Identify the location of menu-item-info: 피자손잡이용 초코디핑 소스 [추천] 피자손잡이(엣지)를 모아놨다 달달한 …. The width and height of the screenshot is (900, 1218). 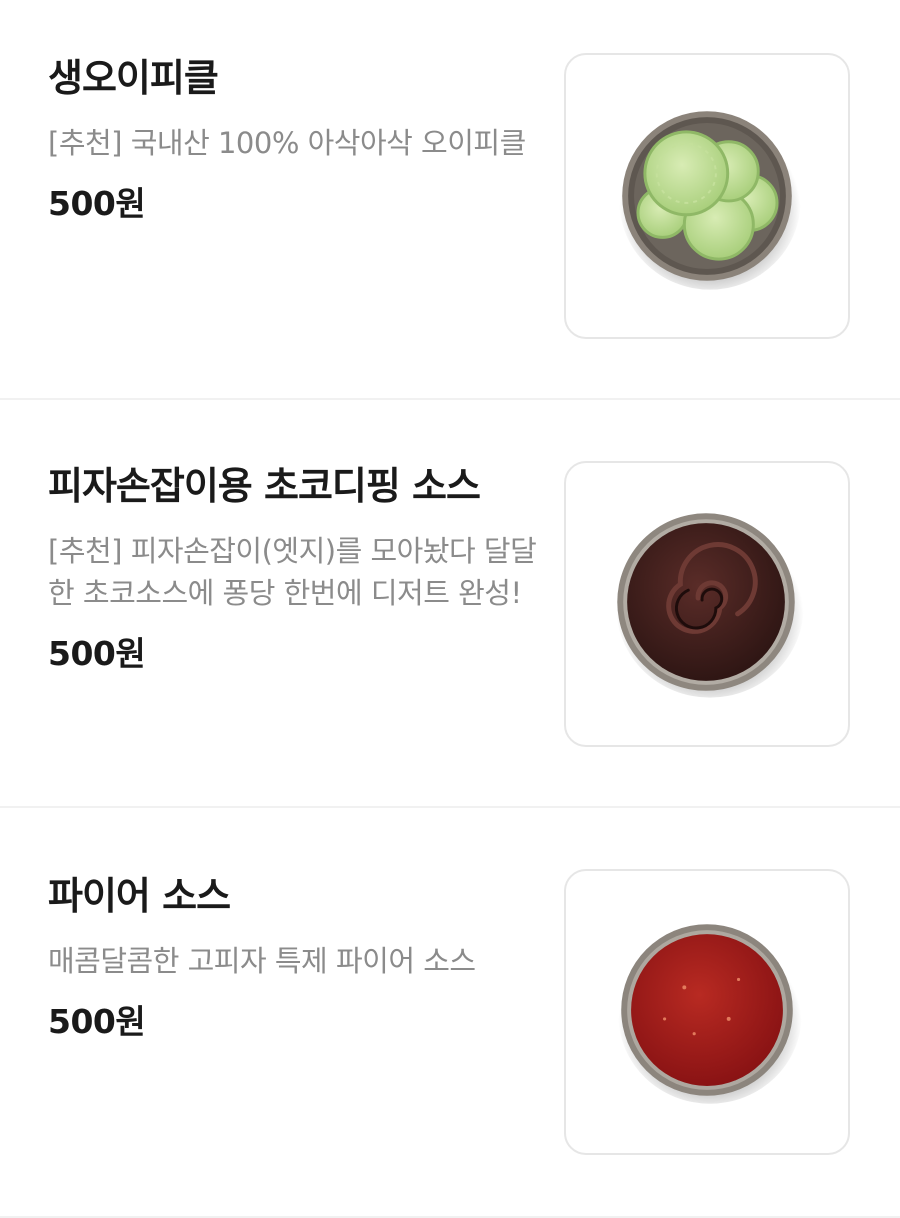
(293, 568).